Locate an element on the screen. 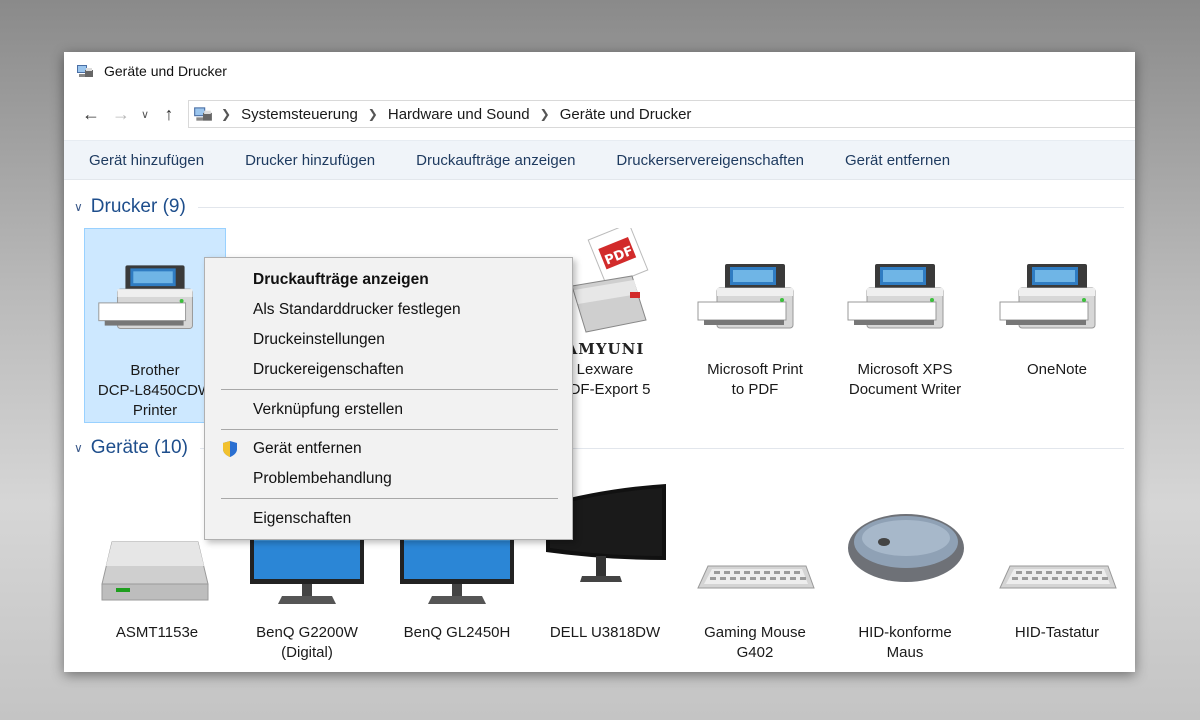 The height and width of the screenshot is (720, 1200). menu-item-see-print-jobs: Druckaufträge anzeigen is located at coordinates (388, 280).